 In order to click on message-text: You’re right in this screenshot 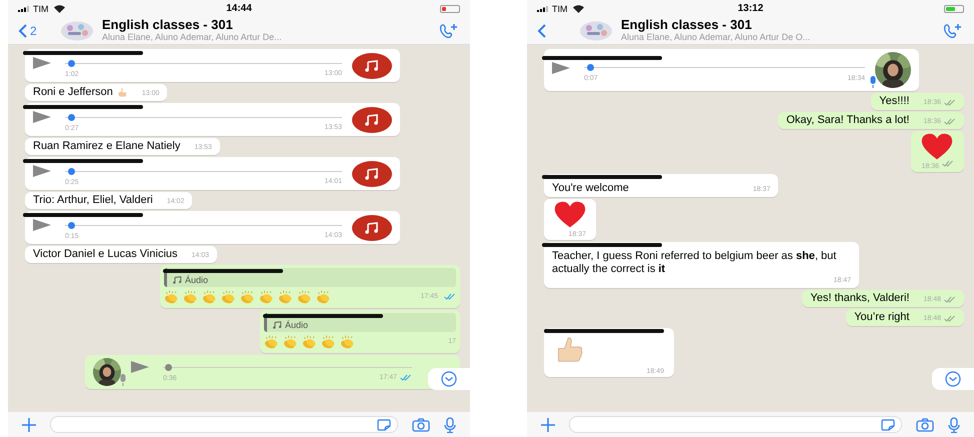, I will do `click(882, 317)`.